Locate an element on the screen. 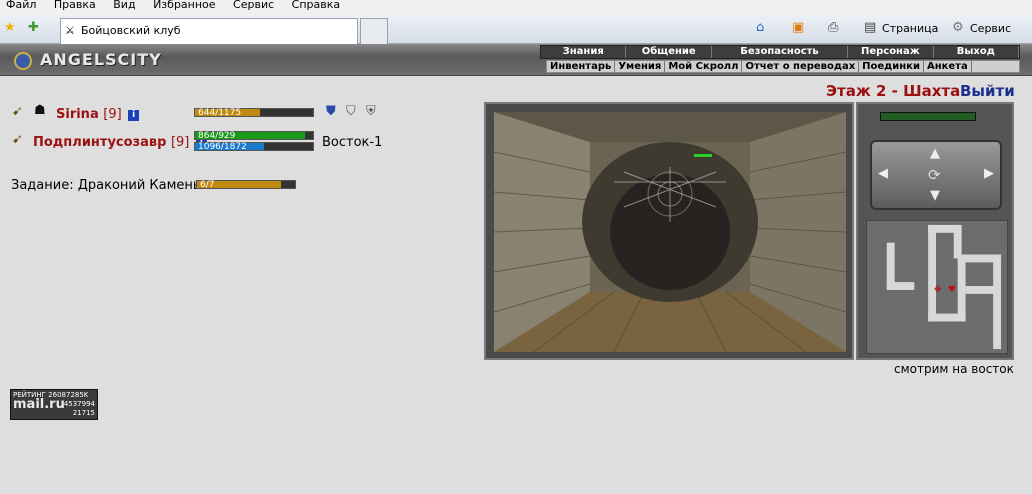  new-tab-button is located at coordinates (374, 31).